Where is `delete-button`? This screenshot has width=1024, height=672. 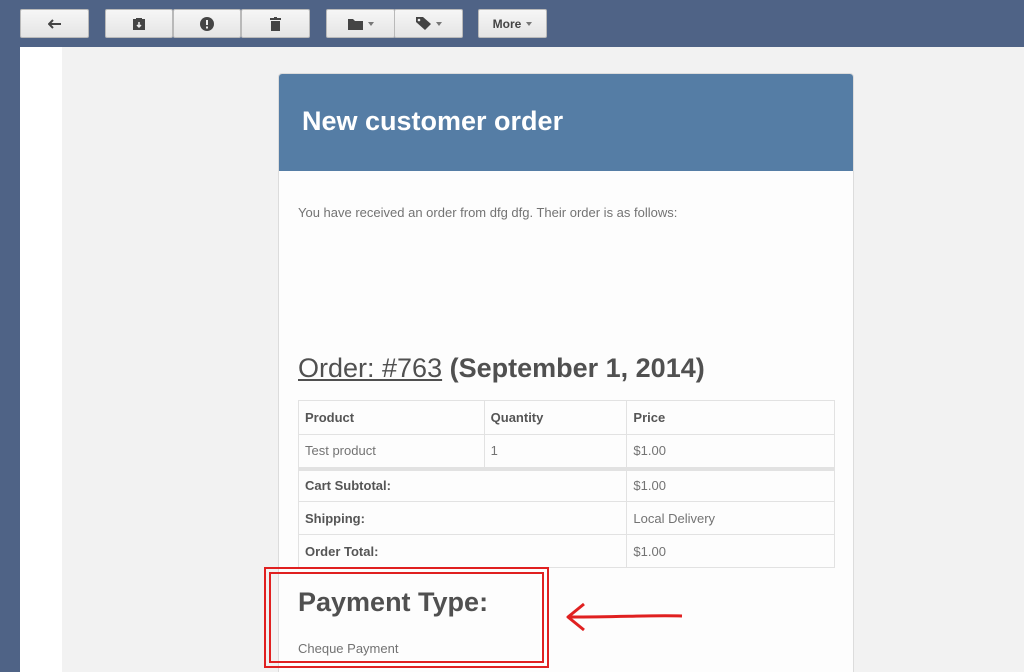 delete-button is located at coordinates (275, 23).